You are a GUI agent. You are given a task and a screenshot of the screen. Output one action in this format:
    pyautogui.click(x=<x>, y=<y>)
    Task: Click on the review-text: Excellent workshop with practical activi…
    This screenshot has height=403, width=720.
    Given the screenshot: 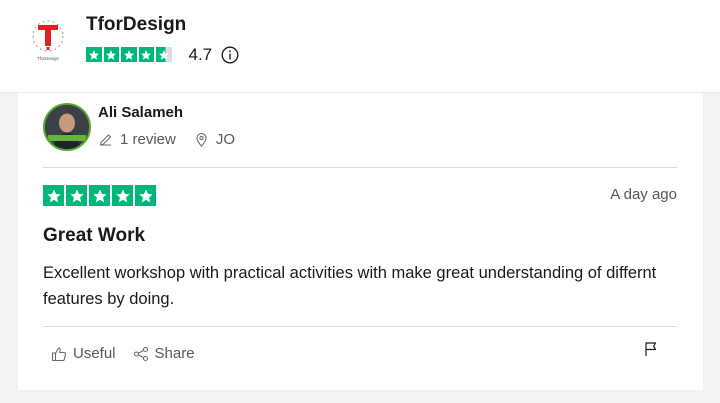 What is the action you would take?
    pyautogui.click(x=350, y=286)
    